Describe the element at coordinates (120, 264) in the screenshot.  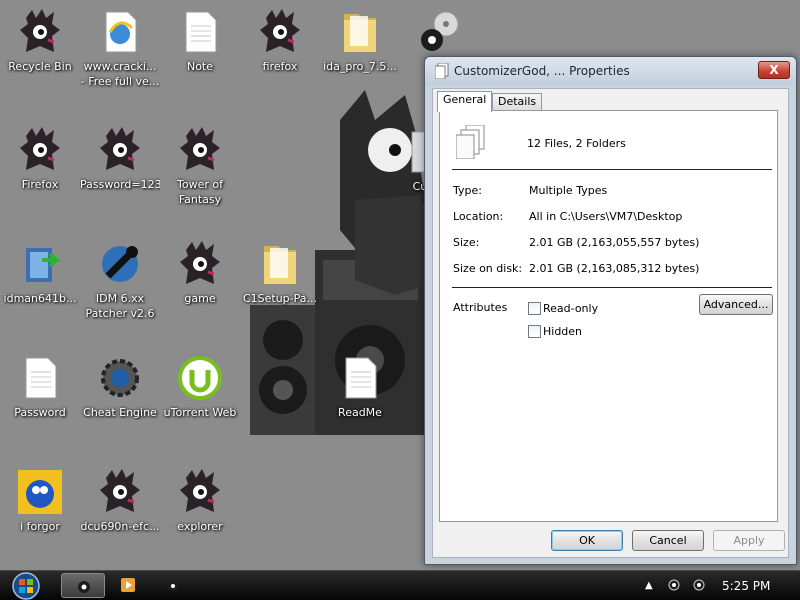
I see `patcher-icon` at that location.